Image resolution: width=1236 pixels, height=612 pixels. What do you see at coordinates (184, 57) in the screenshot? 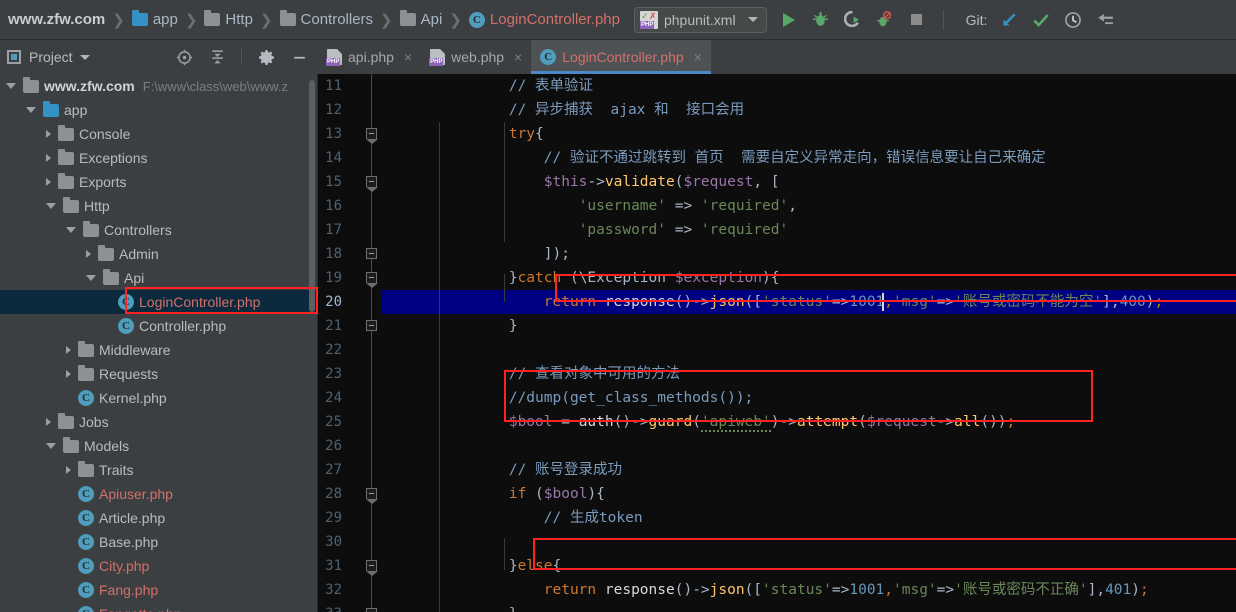
I see `locate-file-button` at bounding box center [184, 57].